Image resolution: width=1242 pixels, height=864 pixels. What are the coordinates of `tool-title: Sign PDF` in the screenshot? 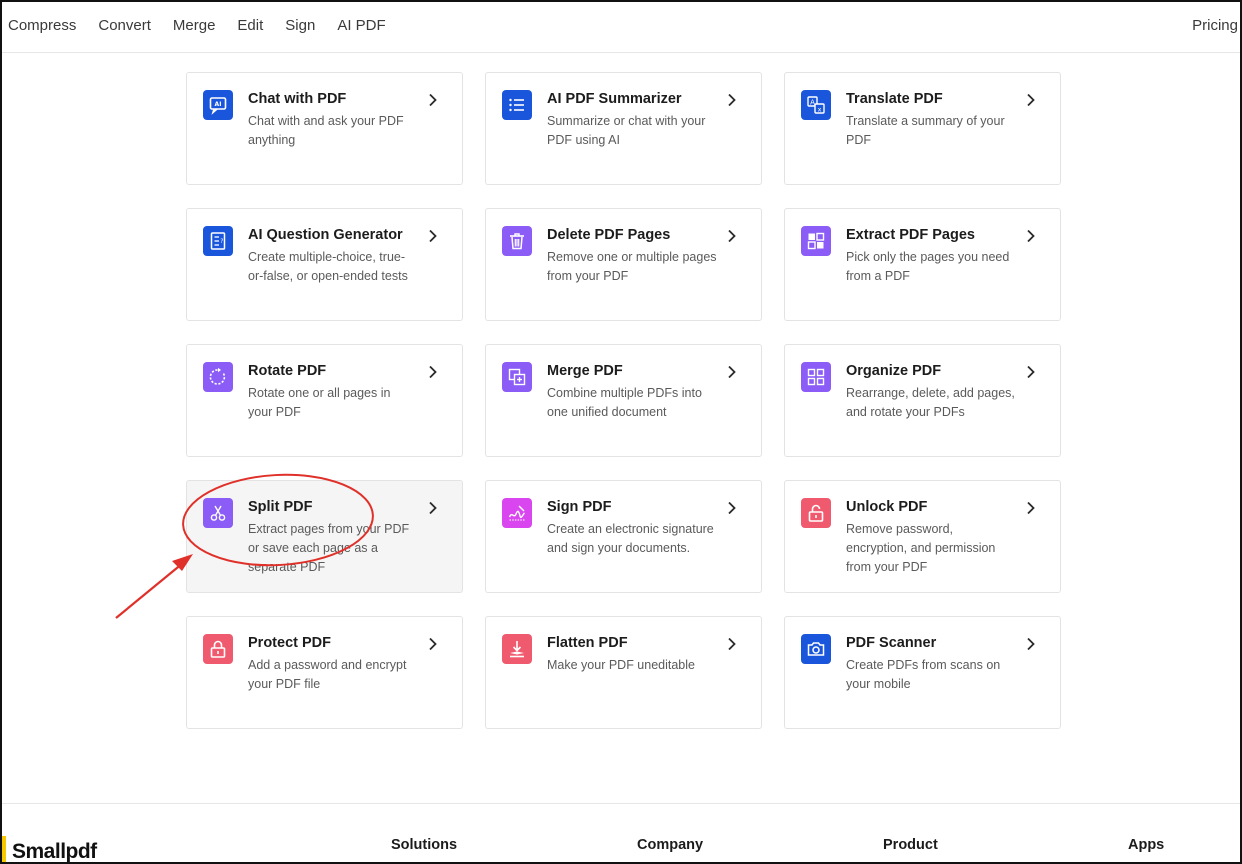 It's located at (579, 507).